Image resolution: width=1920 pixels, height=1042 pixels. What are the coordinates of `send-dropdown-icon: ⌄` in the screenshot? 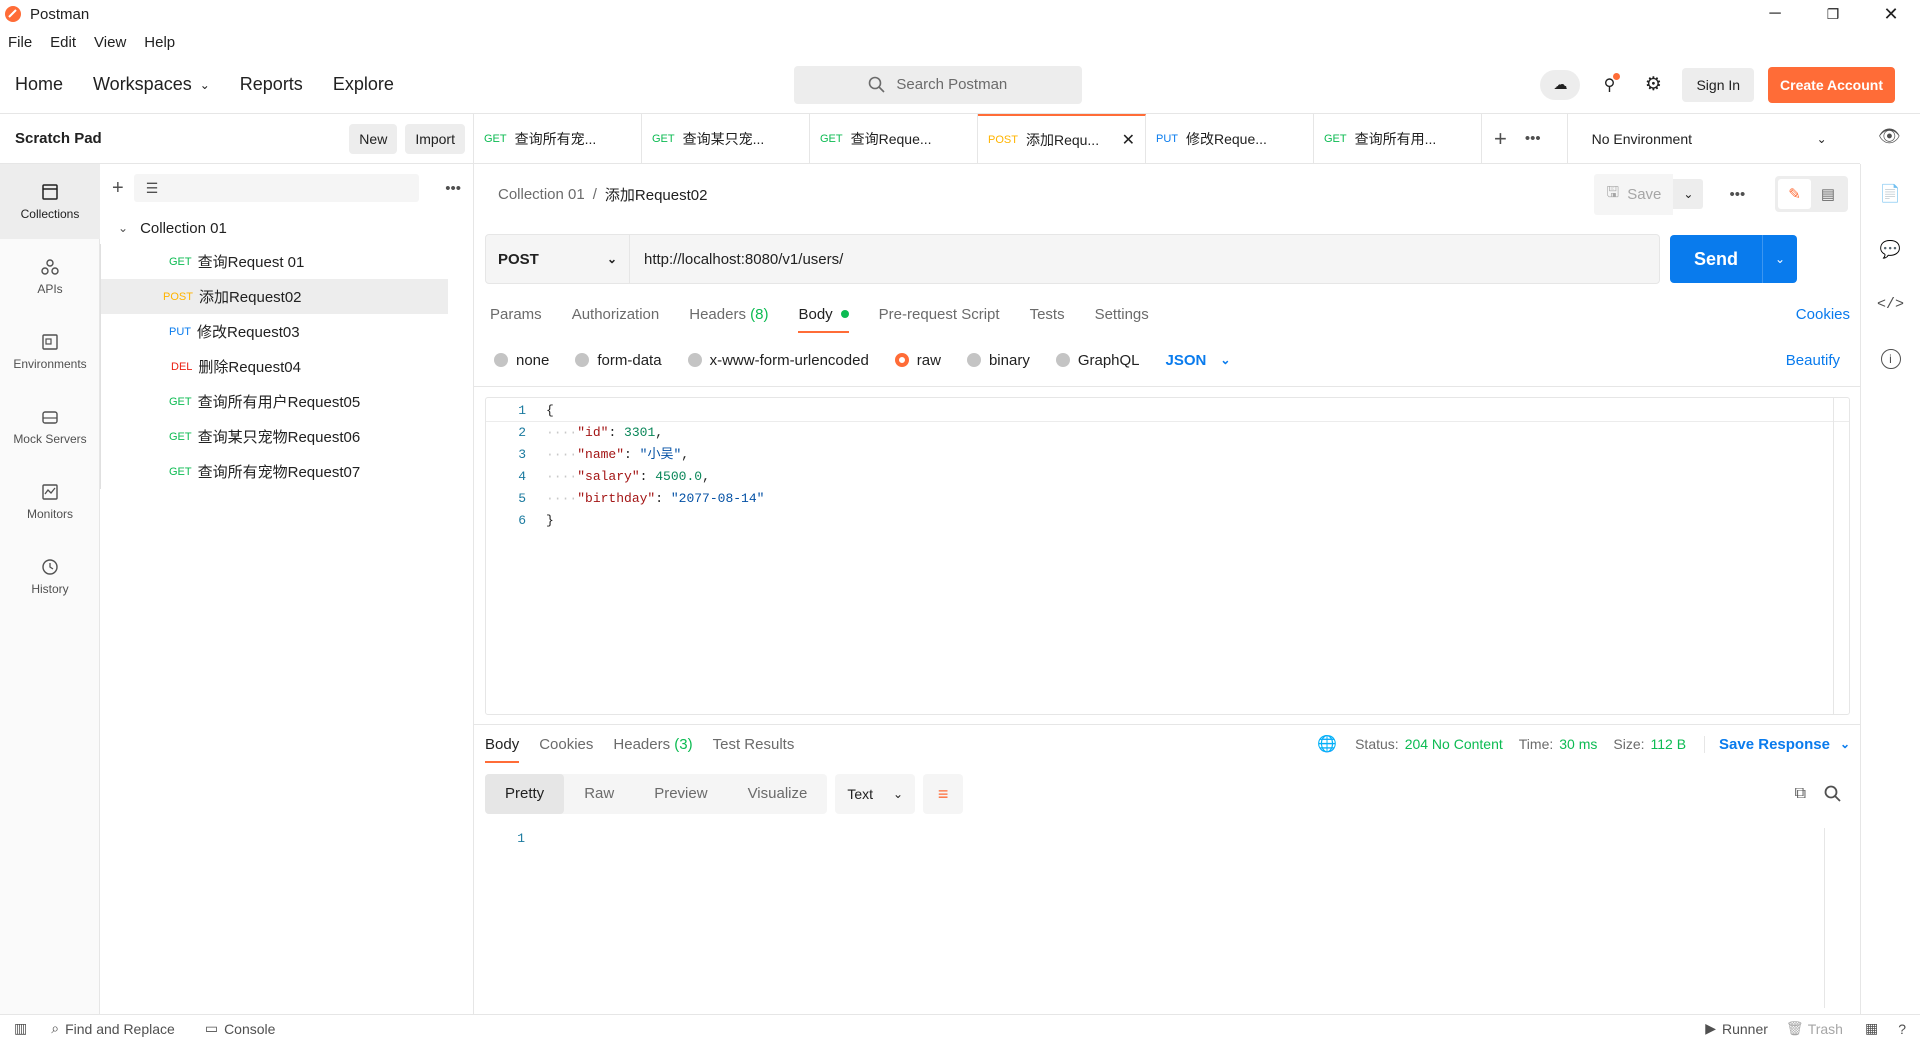 It's located at (1779, 259).